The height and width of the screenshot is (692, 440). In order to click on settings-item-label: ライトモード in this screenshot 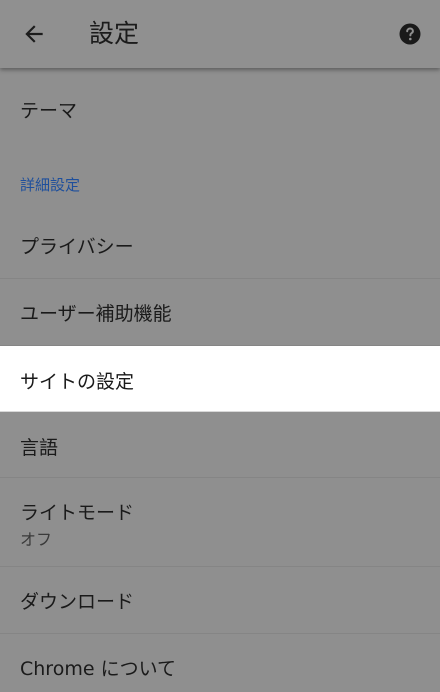, I will do `click(77, 513)`.